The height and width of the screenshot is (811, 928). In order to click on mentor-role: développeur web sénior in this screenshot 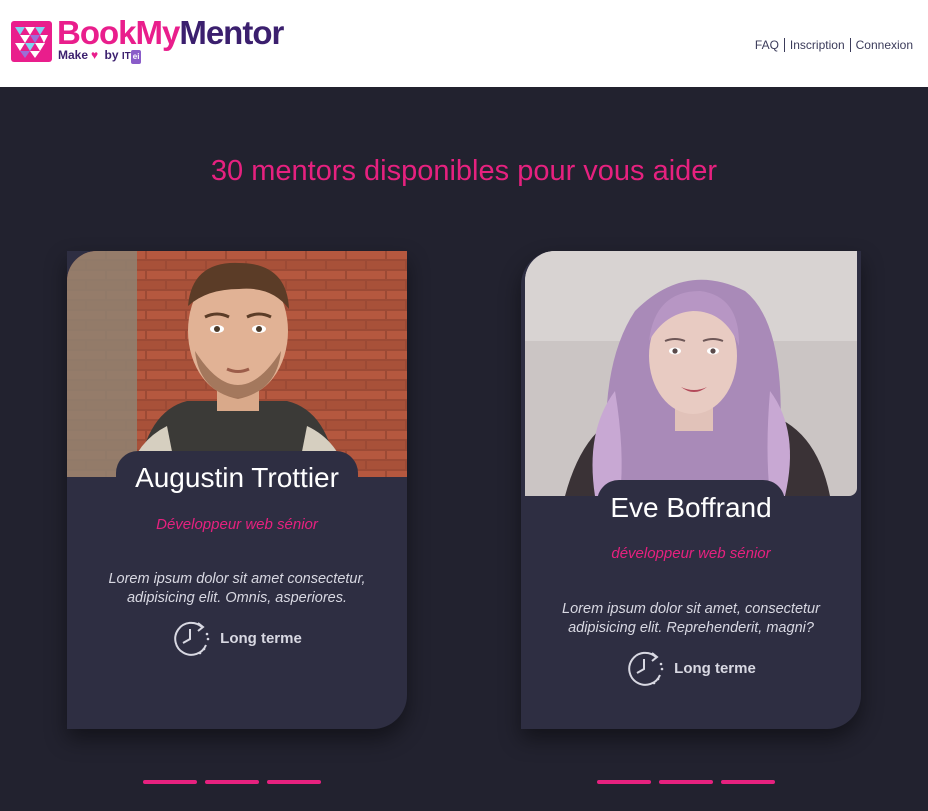, I will do `click(691, 553)`.